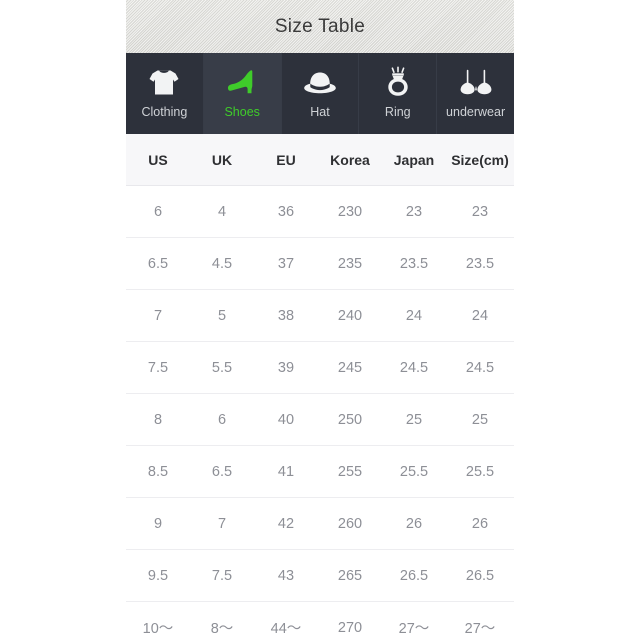  I want to click on column-header-uk: UK, so click(222, 160).